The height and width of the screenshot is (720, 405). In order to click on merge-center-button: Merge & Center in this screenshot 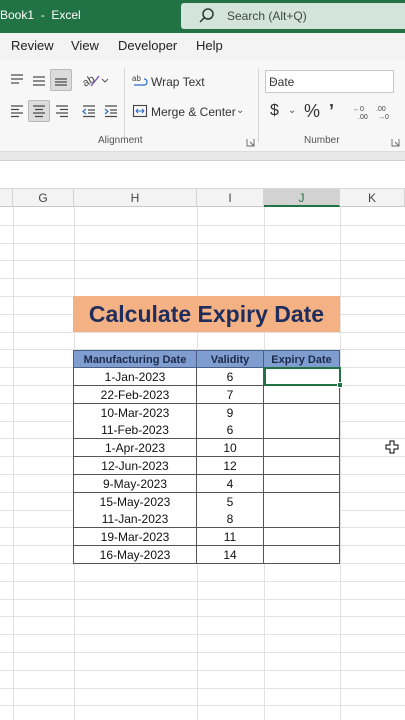, I will do `click(193, 112)`.